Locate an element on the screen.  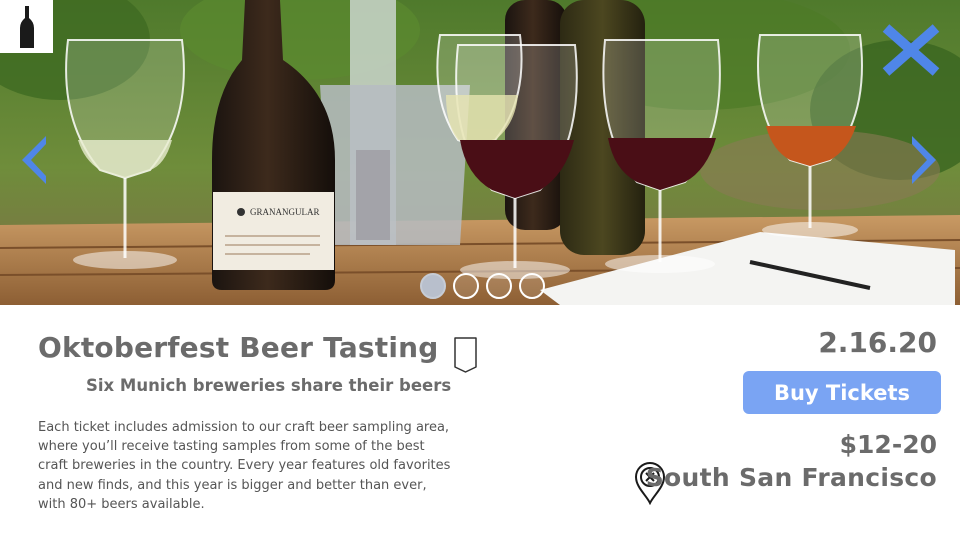
wine-bottle-icon is located at coordinates (26, 26).